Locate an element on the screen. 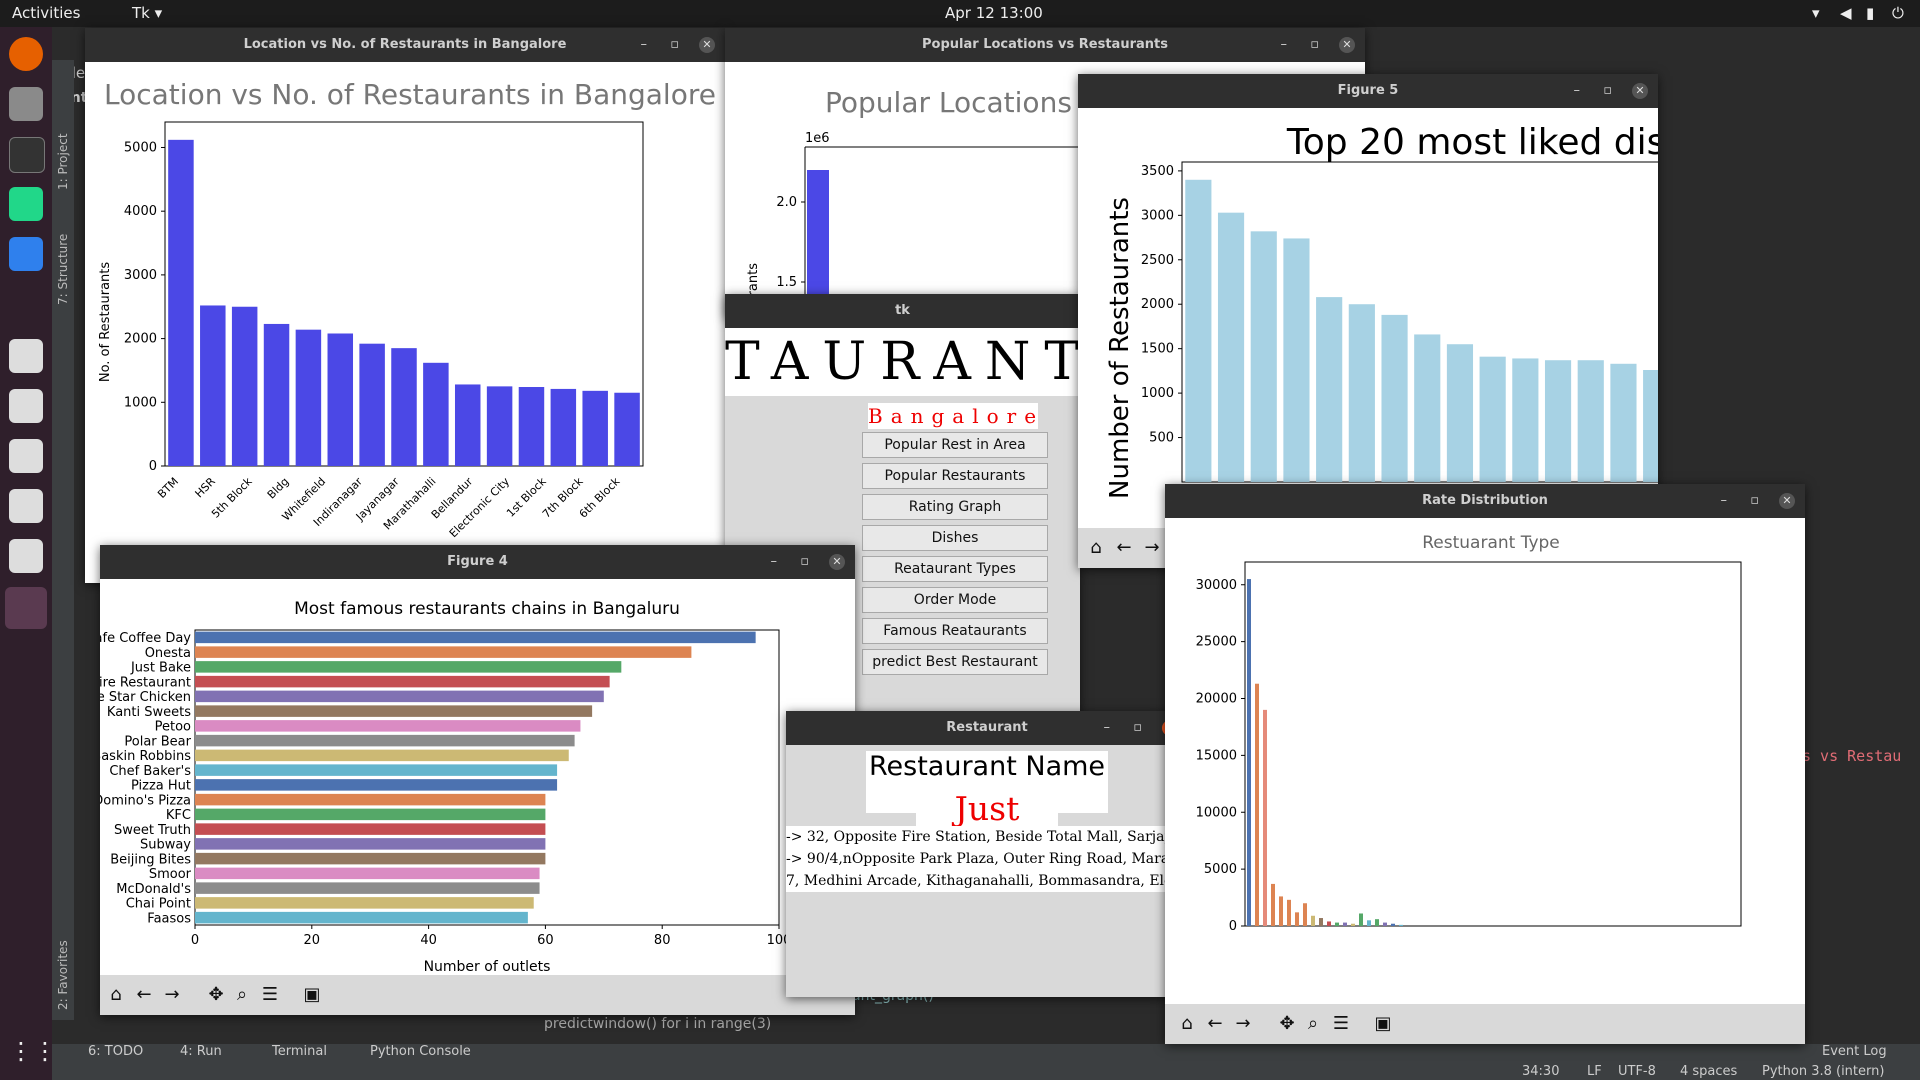  indent-setting: 4 spaces is located at coordinates (1708, 1071).